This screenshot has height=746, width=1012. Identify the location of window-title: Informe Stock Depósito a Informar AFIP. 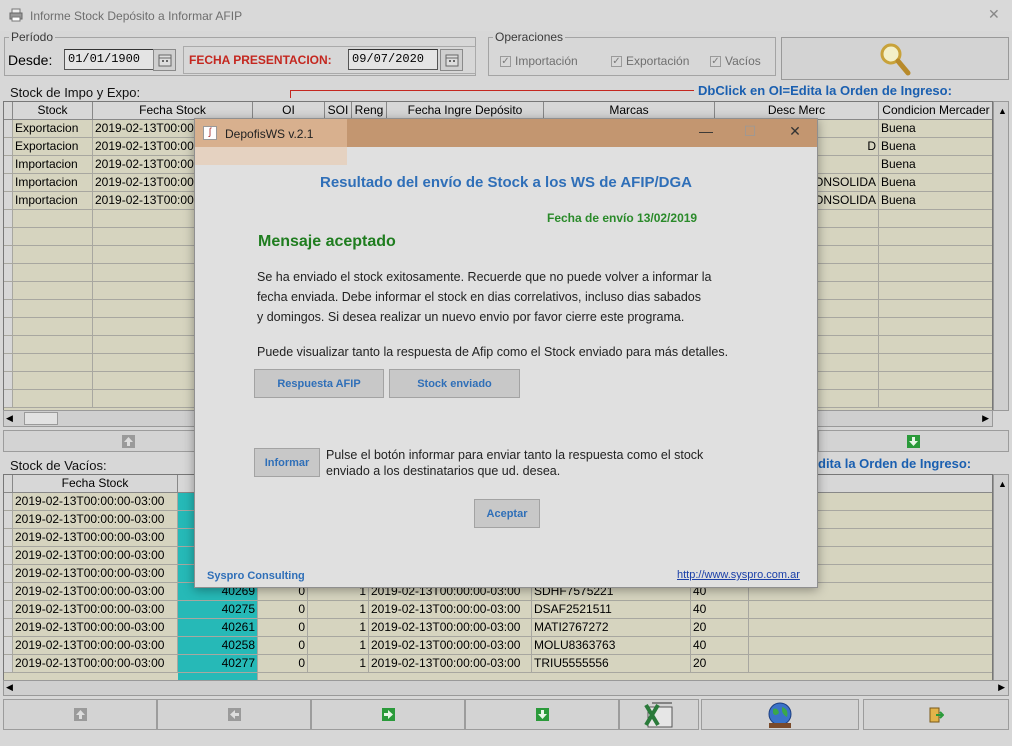
(136, 16).